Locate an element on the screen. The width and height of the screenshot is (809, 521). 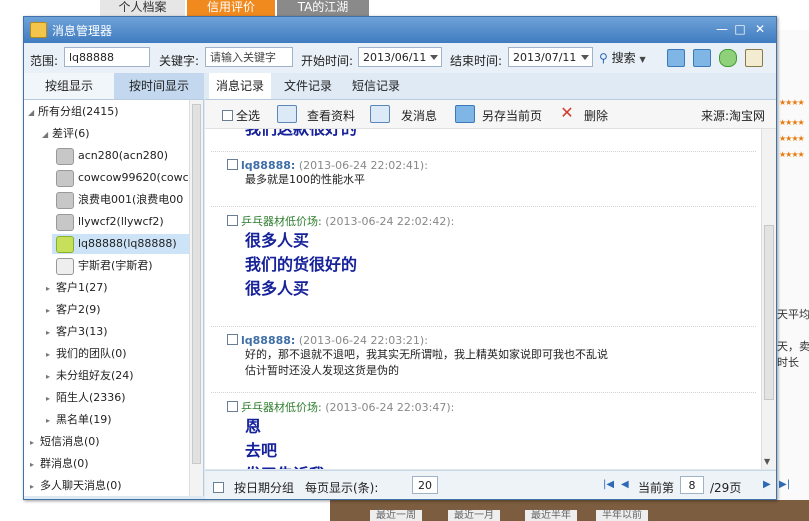
search-button: ⚲ 搜索 ▼ is located at coordinates (622, 57).